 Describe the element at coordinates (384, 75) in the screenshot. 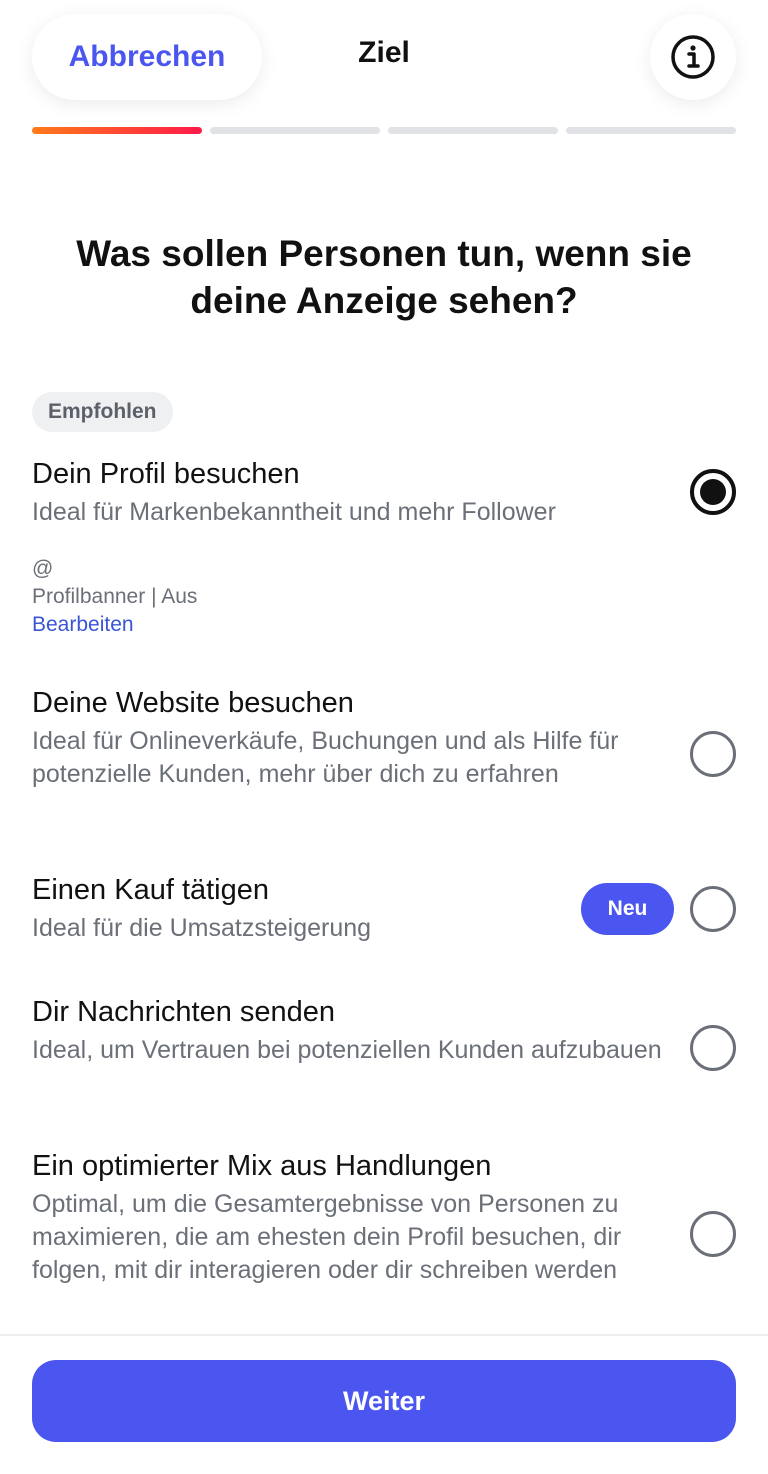

I see `header: Abbrechen Ziel` at that location.